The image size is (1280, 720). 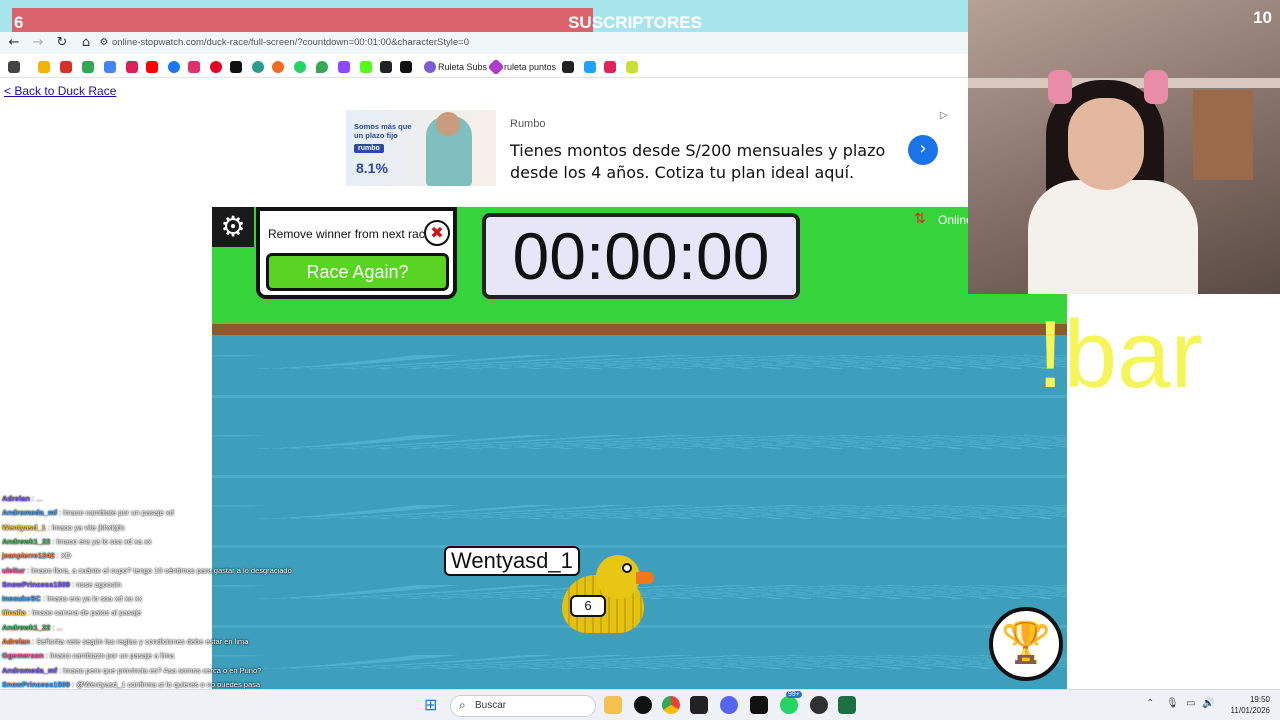 What do you see at coordinates (366, 67) in the screenshot?
I see `kick-icon` at bounding box center [366, 67].